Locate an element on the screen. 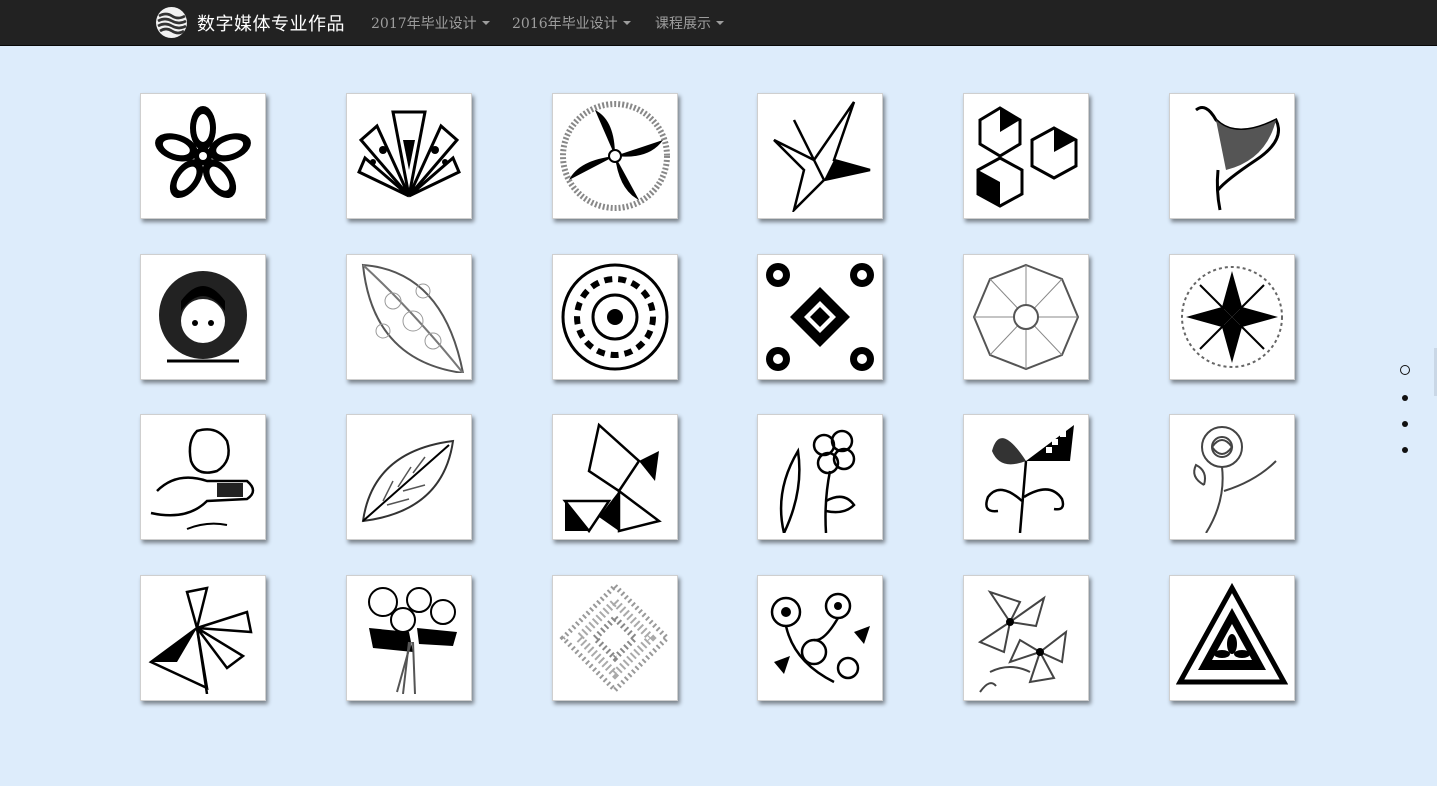 The height and width of the screenshot is (786, 1437). square-swirl-mandala-image is located at coordinates (820, 317).